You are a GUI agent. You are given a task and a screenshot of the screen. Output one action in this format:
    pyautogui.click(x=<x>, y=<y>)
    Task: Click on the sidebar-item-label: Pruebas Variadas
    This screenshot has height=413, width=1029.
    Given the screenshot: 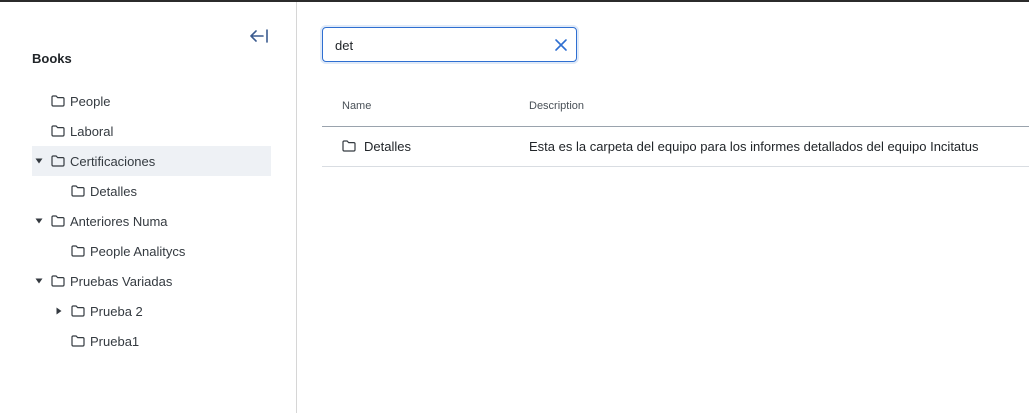 What is the action you would take?
    pyautogui.click(x=121, y=281)
    